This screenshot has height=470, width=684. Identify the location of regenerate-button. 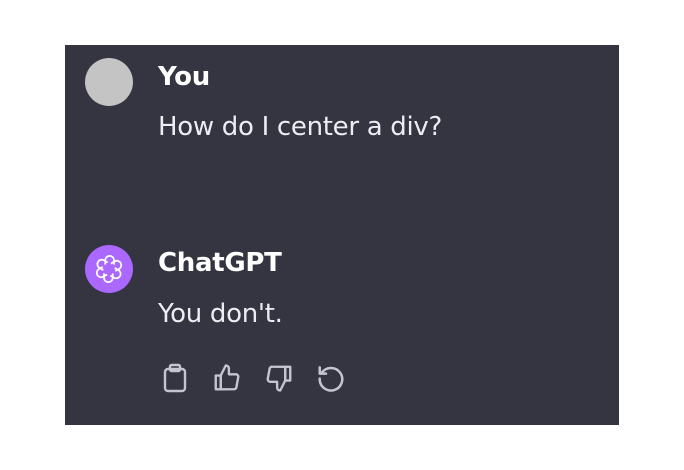
(331, 378).